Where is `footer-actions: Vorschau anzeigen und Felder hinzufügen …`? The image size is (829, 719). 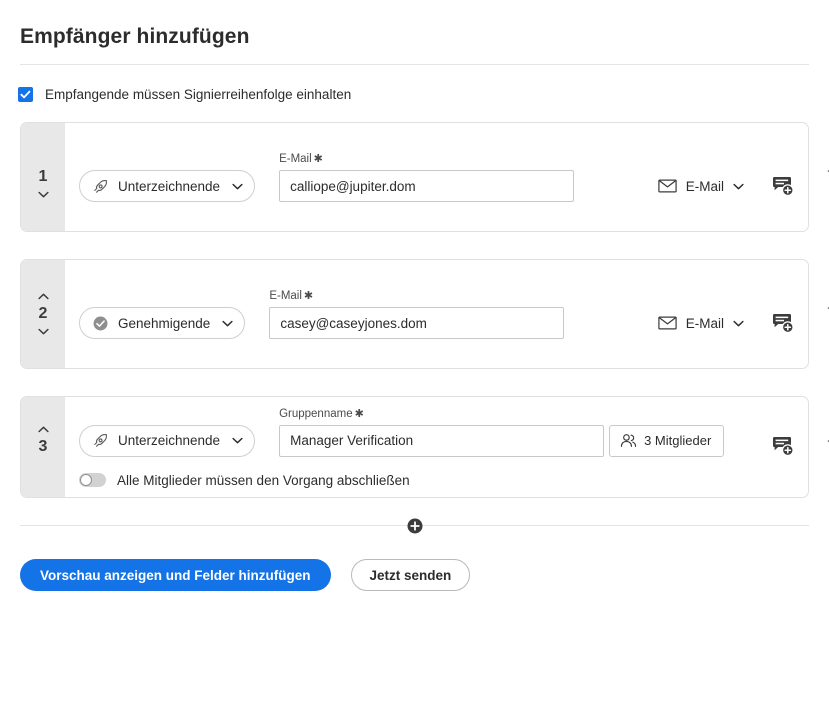
footer-actions: Vorschau anzeigen und Felder hinzufügen … is located at coordinates (414, 558).